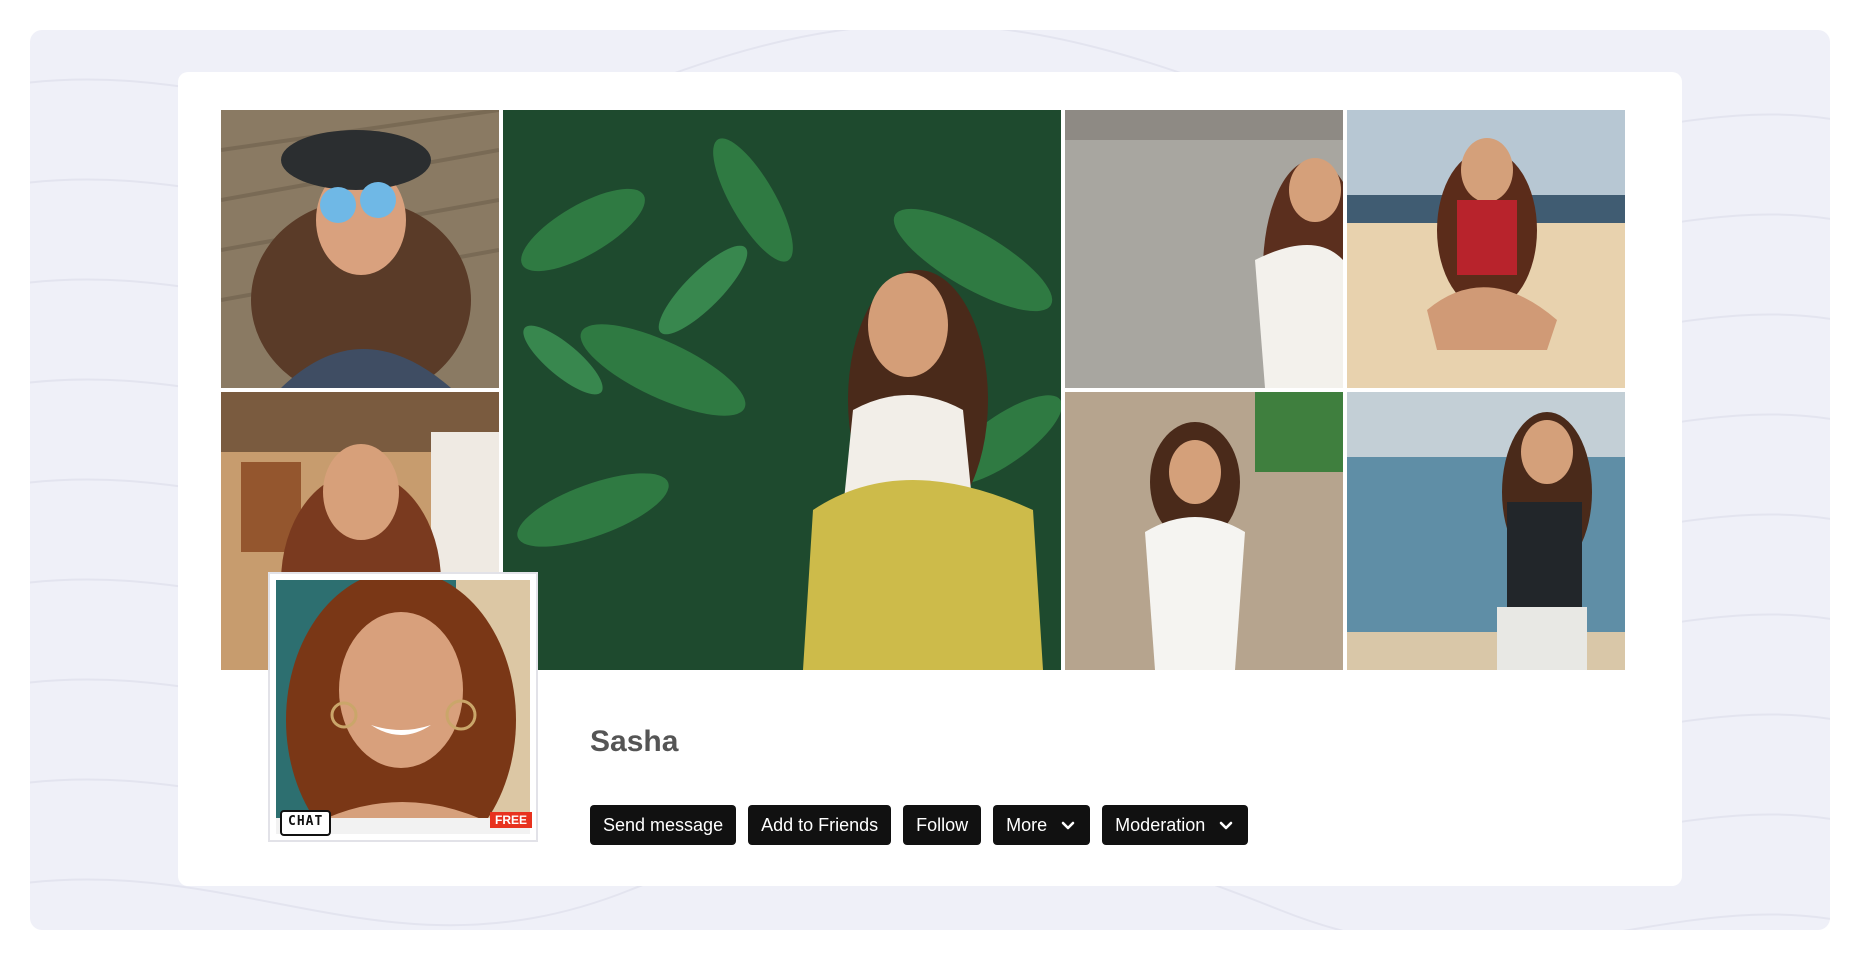  What do you see at coordinates (1204, 249) in the screenshot?
I see `cover-photo-rock` at bounding box center [1204, 249].